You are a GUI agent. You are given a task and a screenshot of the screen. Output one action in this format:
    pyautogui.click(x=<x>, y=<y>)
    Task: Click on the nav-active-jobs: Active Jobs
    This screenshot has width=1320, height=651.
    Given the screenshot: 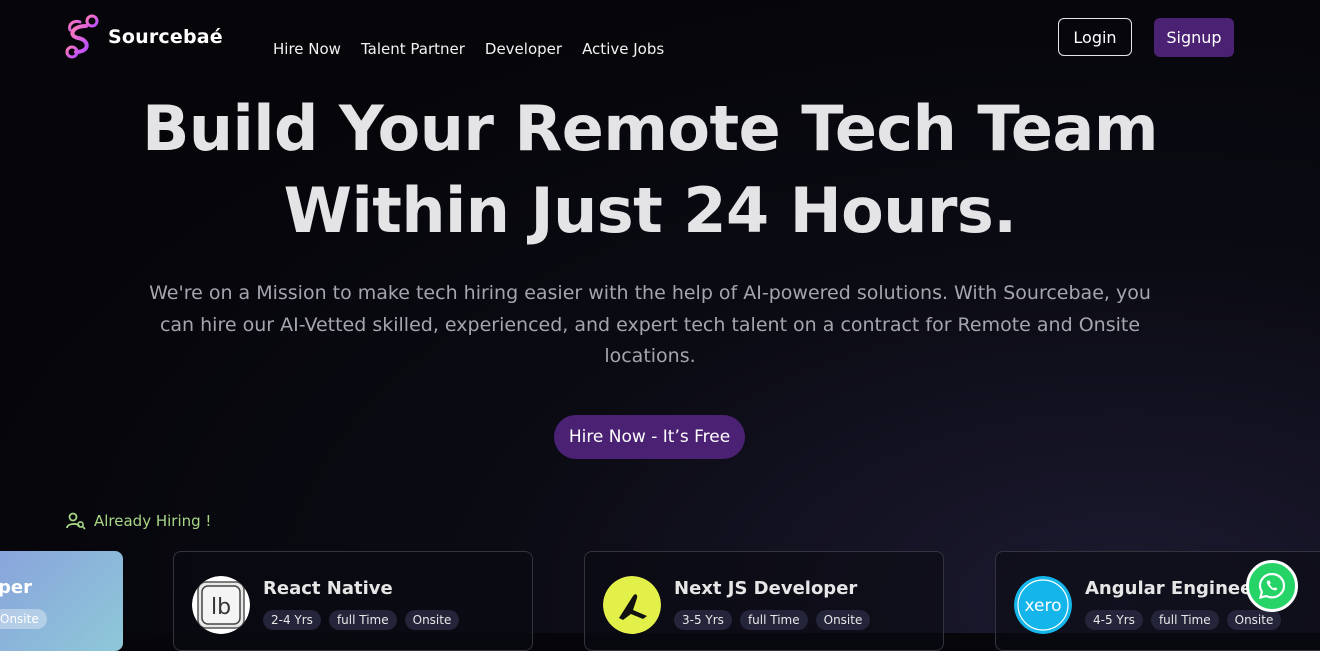 What is the action you would take?
    pyautogui.click(x=623, y=49)
    